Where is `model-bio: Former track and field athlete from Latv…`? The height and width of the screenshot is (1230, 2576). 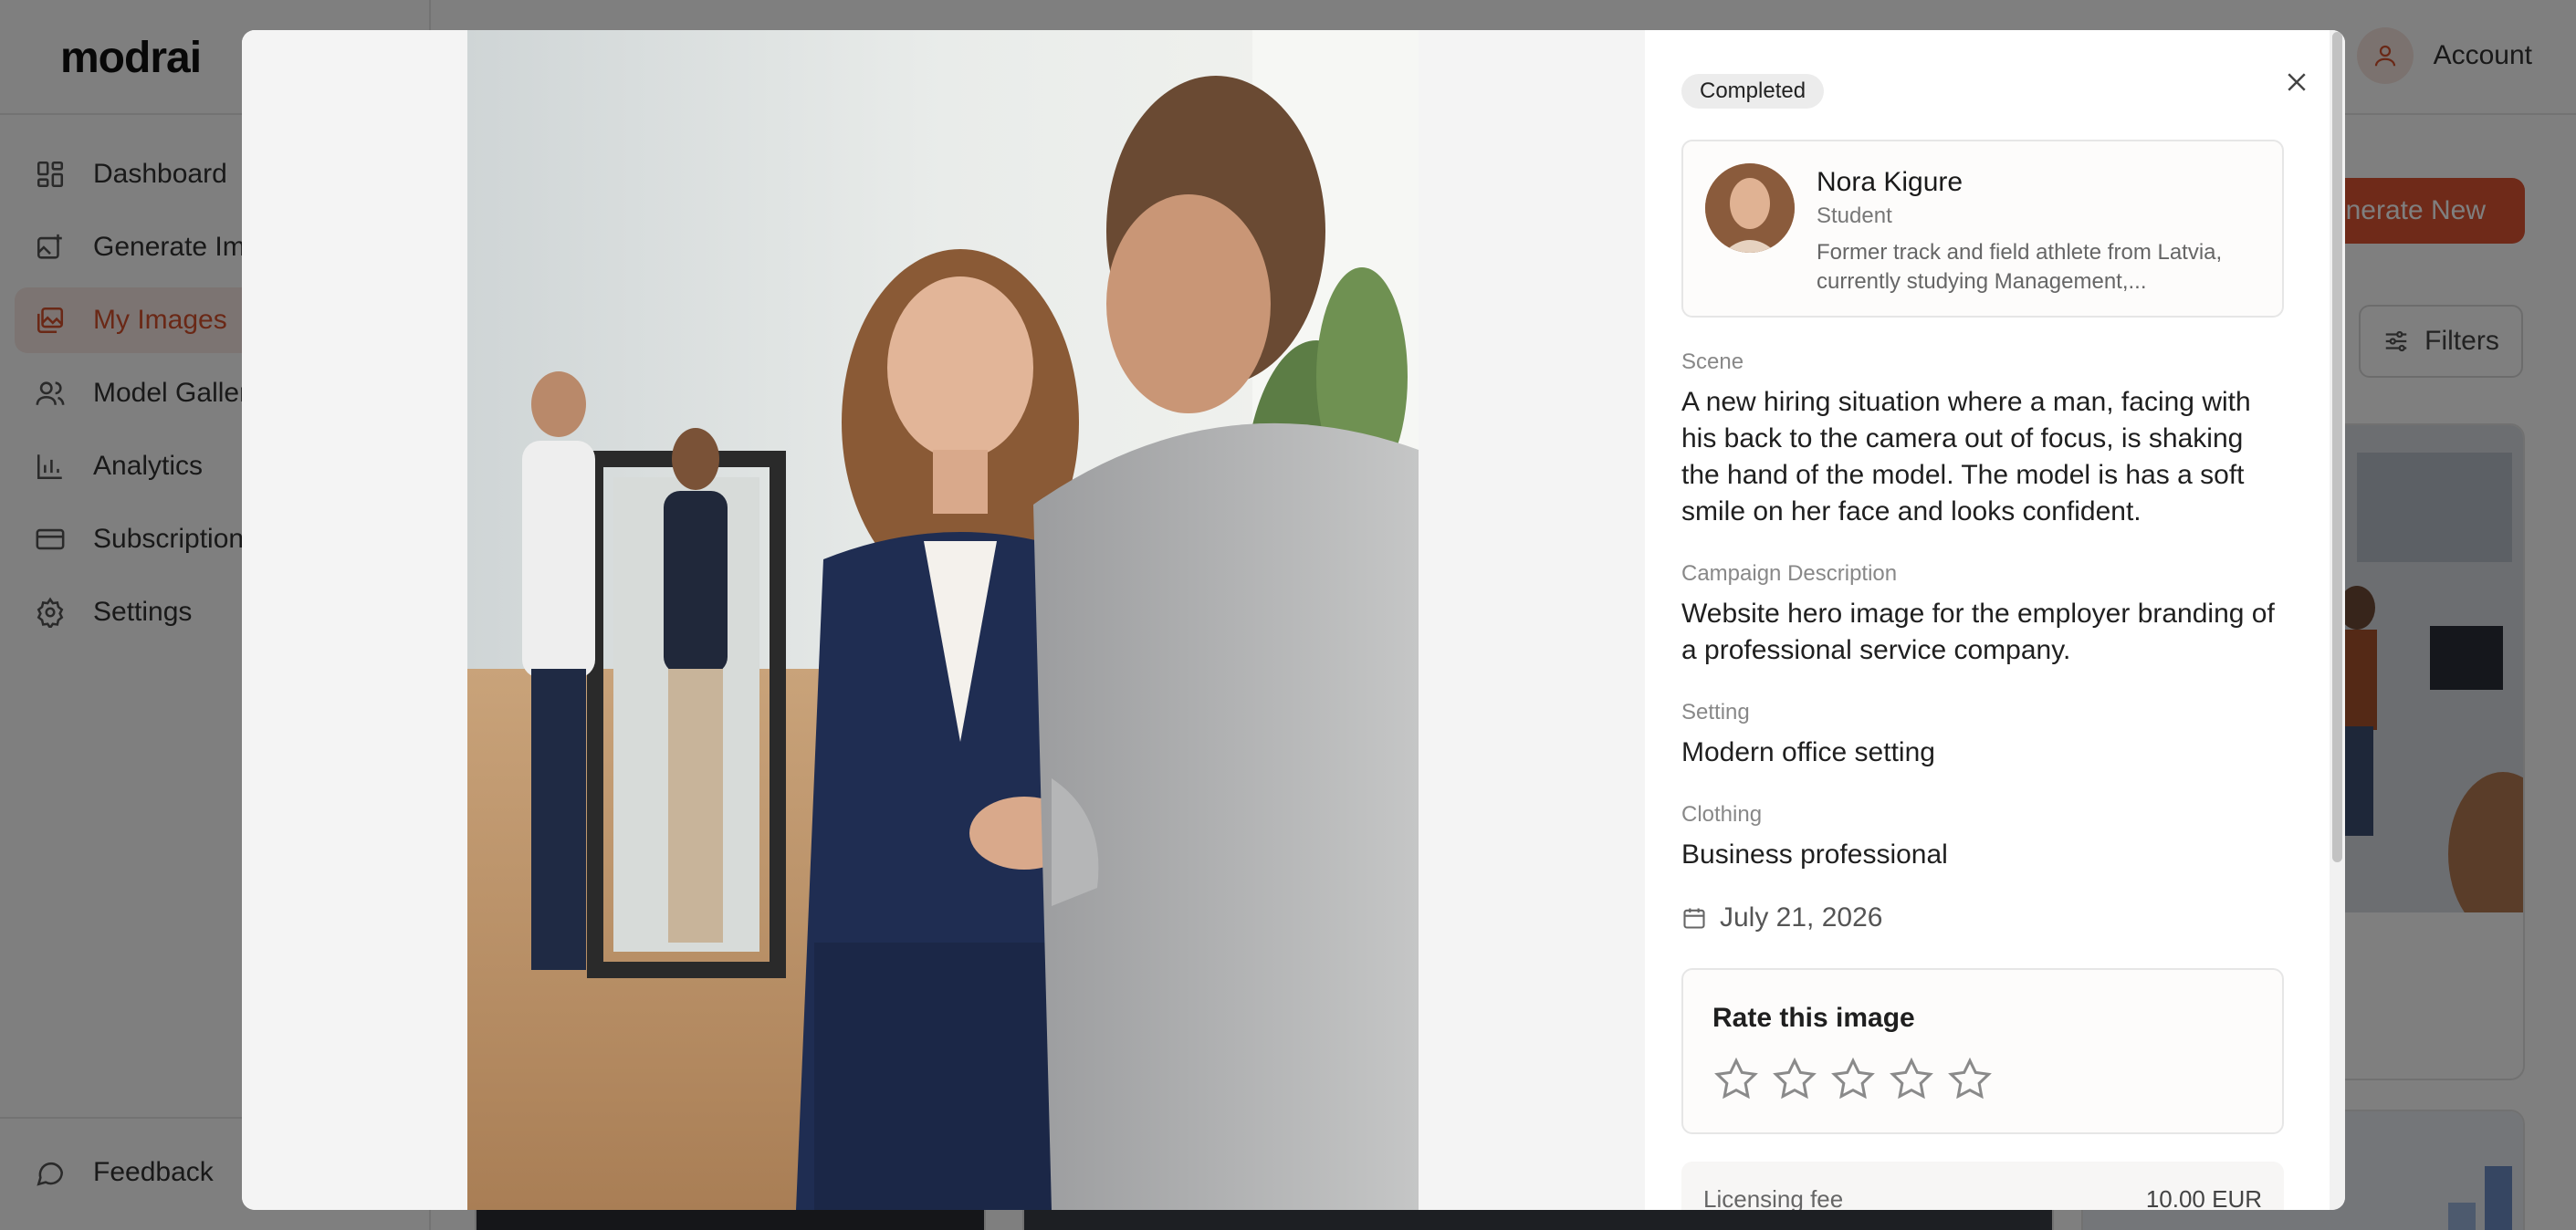 model-bio: Former track and field athlete from Latv… is located at coordinates (2020, 267).